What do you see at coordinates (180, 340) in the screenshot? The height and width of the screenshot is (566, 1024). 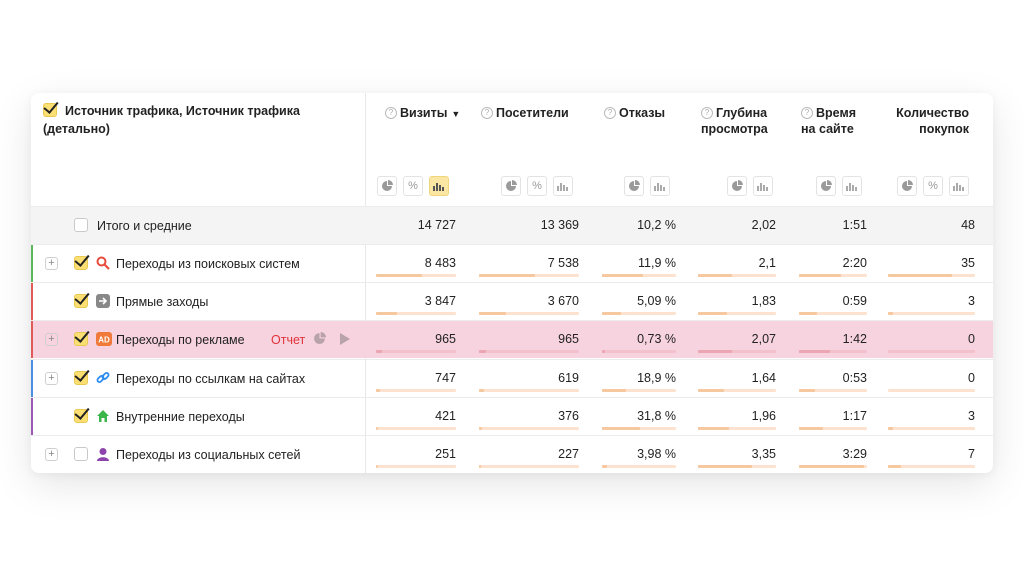 I see `row-label: Переходы по рекламе` at bounding box center [180, 340].